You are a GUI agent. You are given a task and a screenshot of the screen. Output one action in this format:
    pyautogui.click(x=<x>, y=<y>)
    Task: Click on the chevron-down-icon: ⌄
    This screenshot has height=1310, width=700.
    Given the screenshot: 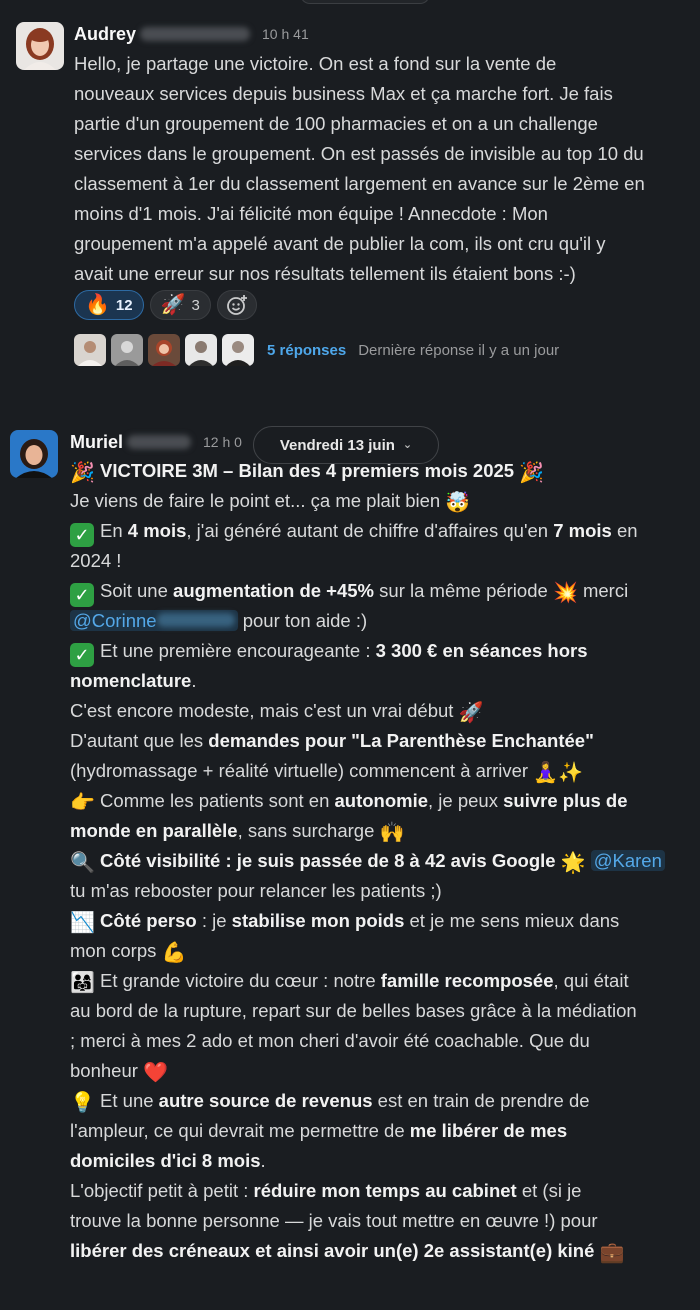 What is the action you would take?
    pyautogui.click(x=407, y=444)
    